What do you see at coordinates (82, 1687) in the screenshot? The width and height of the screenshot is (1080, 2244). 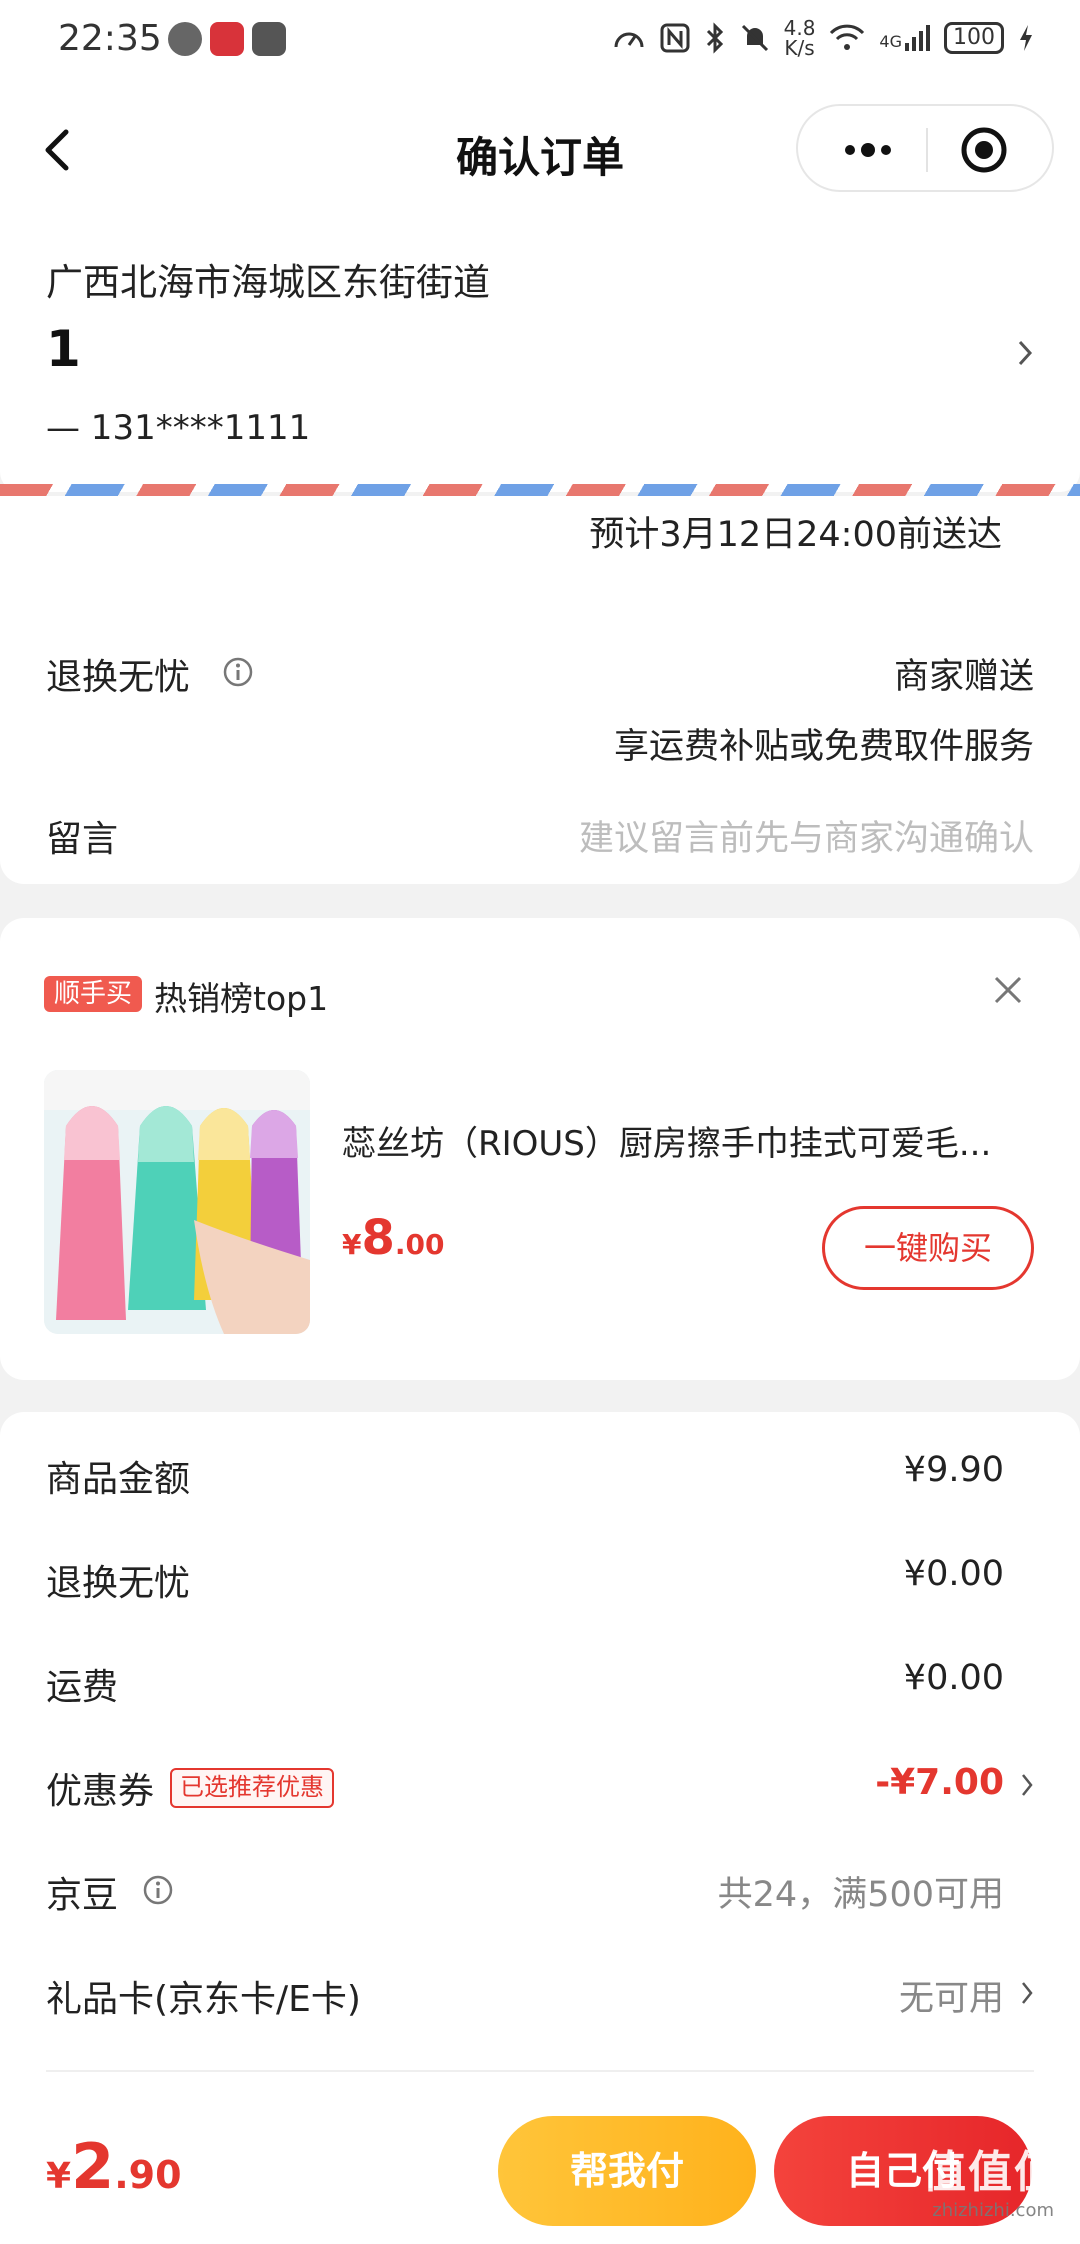 I see `shipping-fee-label: 运费` at bounding box center [82, 1687].